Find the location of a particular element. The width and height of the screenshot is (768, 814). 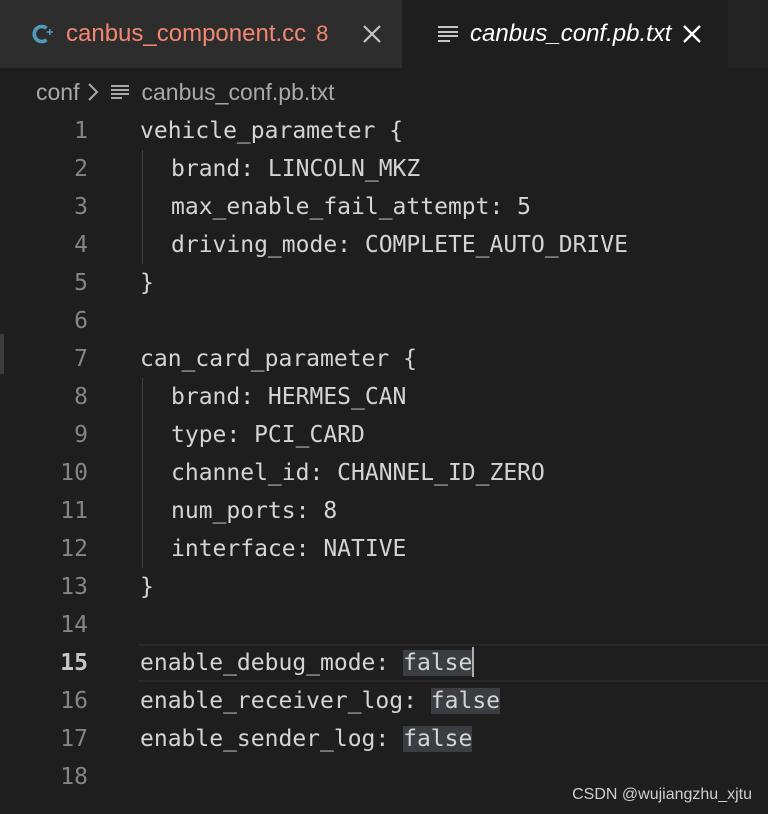

code-line: 4 driving_mode: COMPLETE_AUTO_DRIVE is located at coordinates (384, 245).